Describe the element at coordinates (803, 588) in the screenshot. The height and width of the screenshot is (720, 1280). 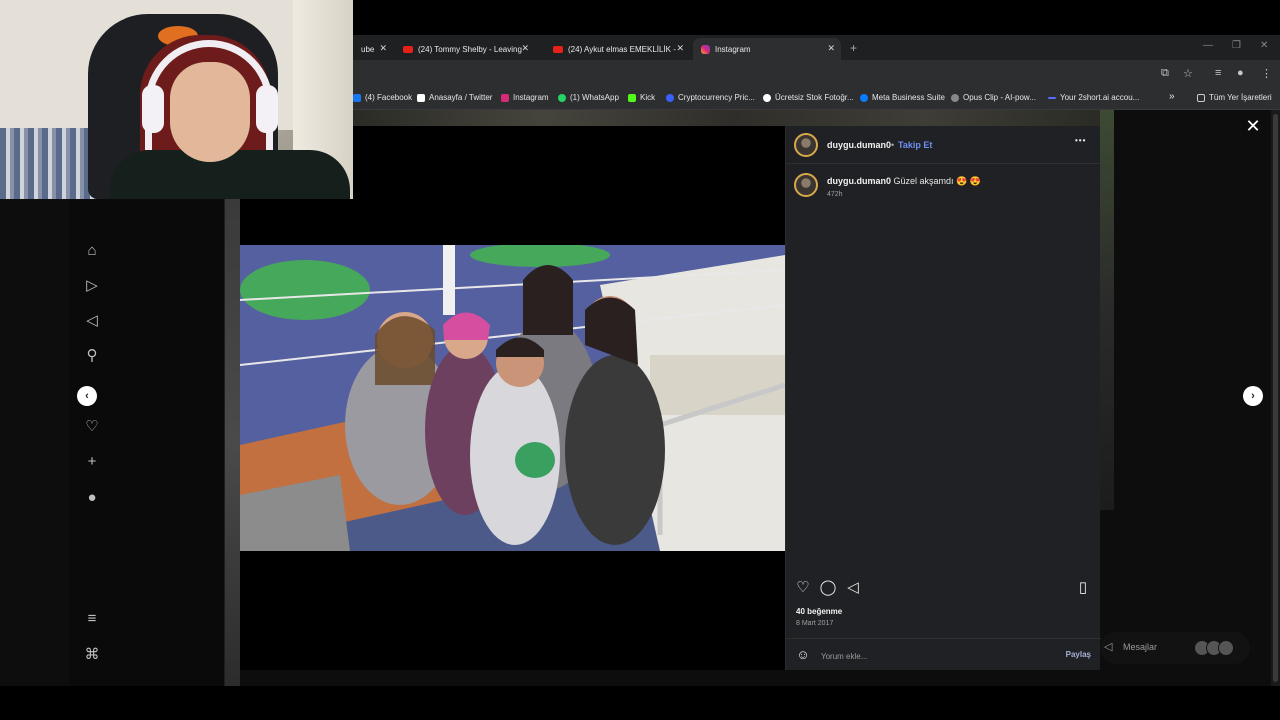
I see `like-heart-icon: ♡` at that location.